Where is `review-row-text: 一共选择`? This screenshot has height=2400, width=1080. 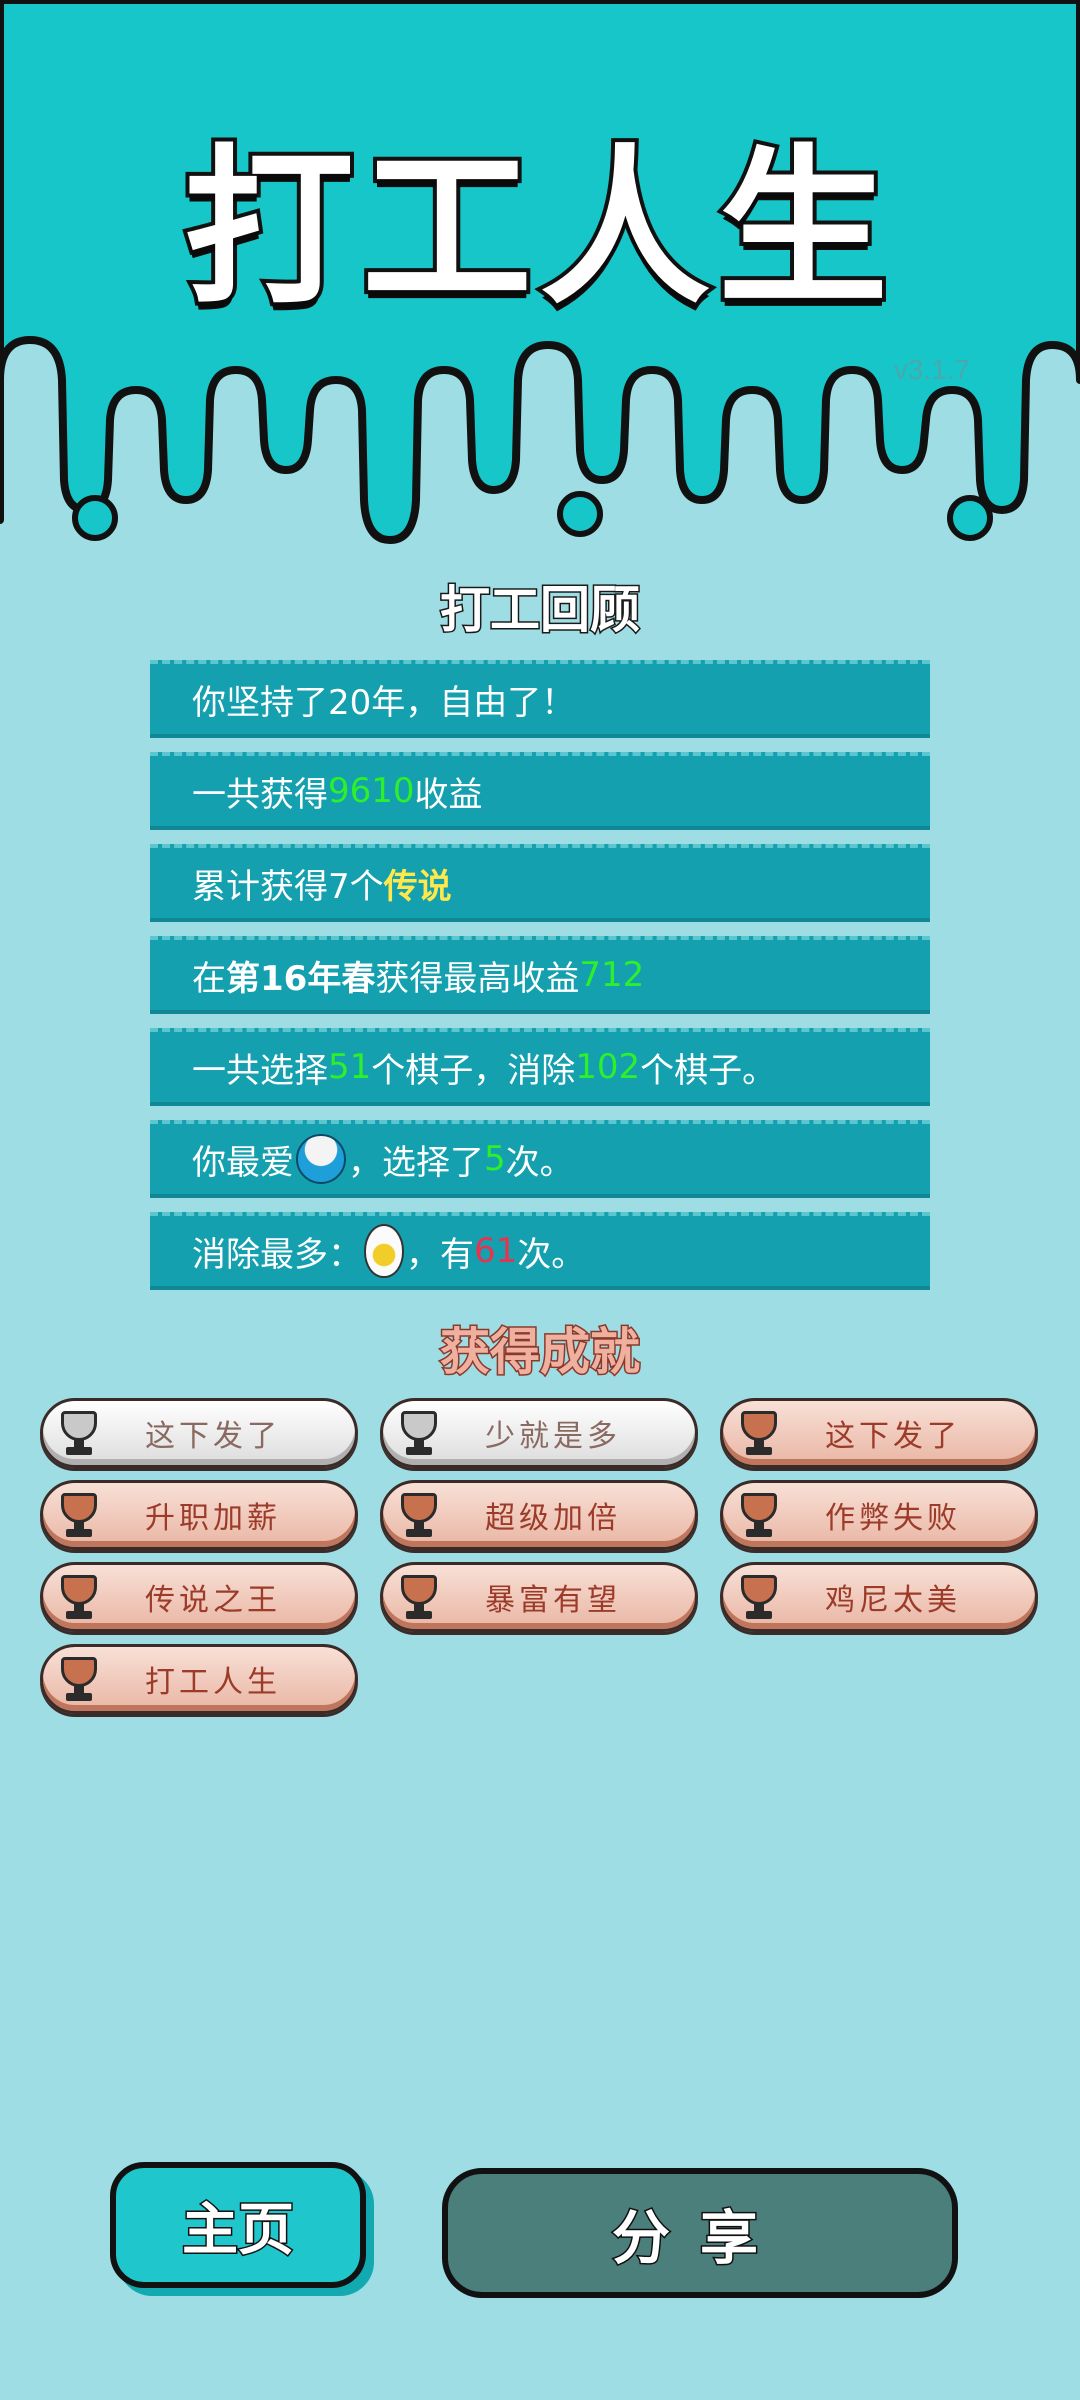 review-row-text: 一共选择 is located at coordinates (260, 1070).